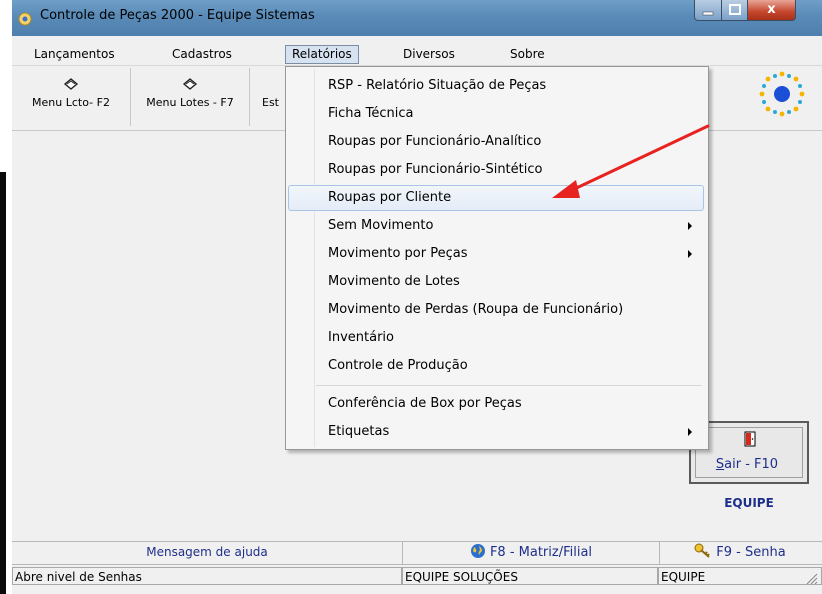 The image size is (822, 594). I want to click on minimize-button, so click(708, 10).